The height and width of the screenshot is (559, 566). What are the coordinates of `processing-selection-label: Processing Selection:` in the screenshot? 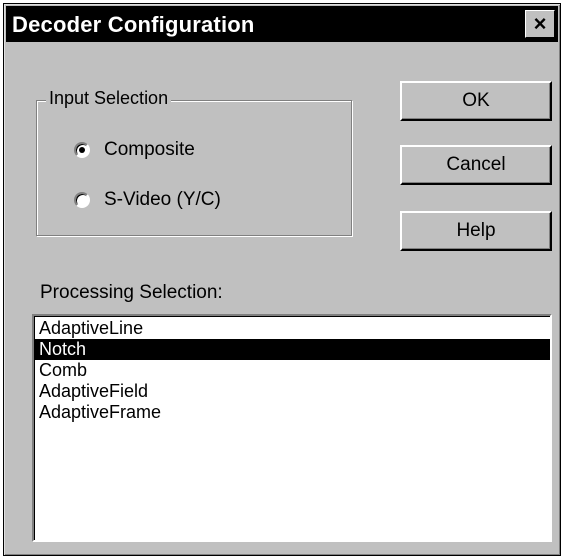 It's located at (131, 292).